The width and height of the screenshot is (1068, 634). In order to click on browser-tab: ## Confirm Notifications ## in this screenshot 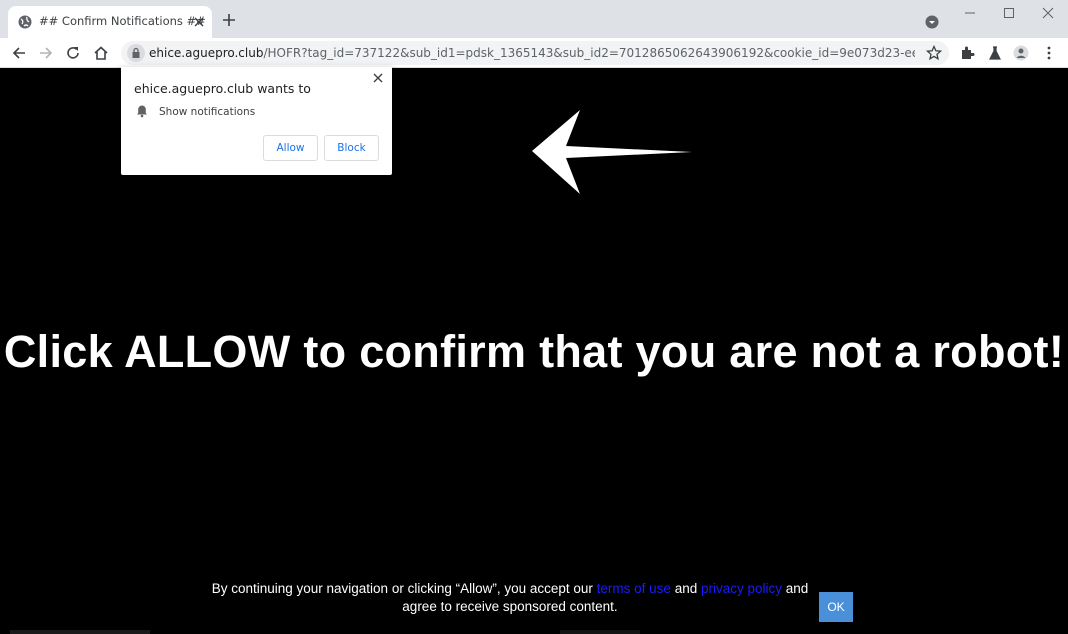, I will do `click(110, 22)`.